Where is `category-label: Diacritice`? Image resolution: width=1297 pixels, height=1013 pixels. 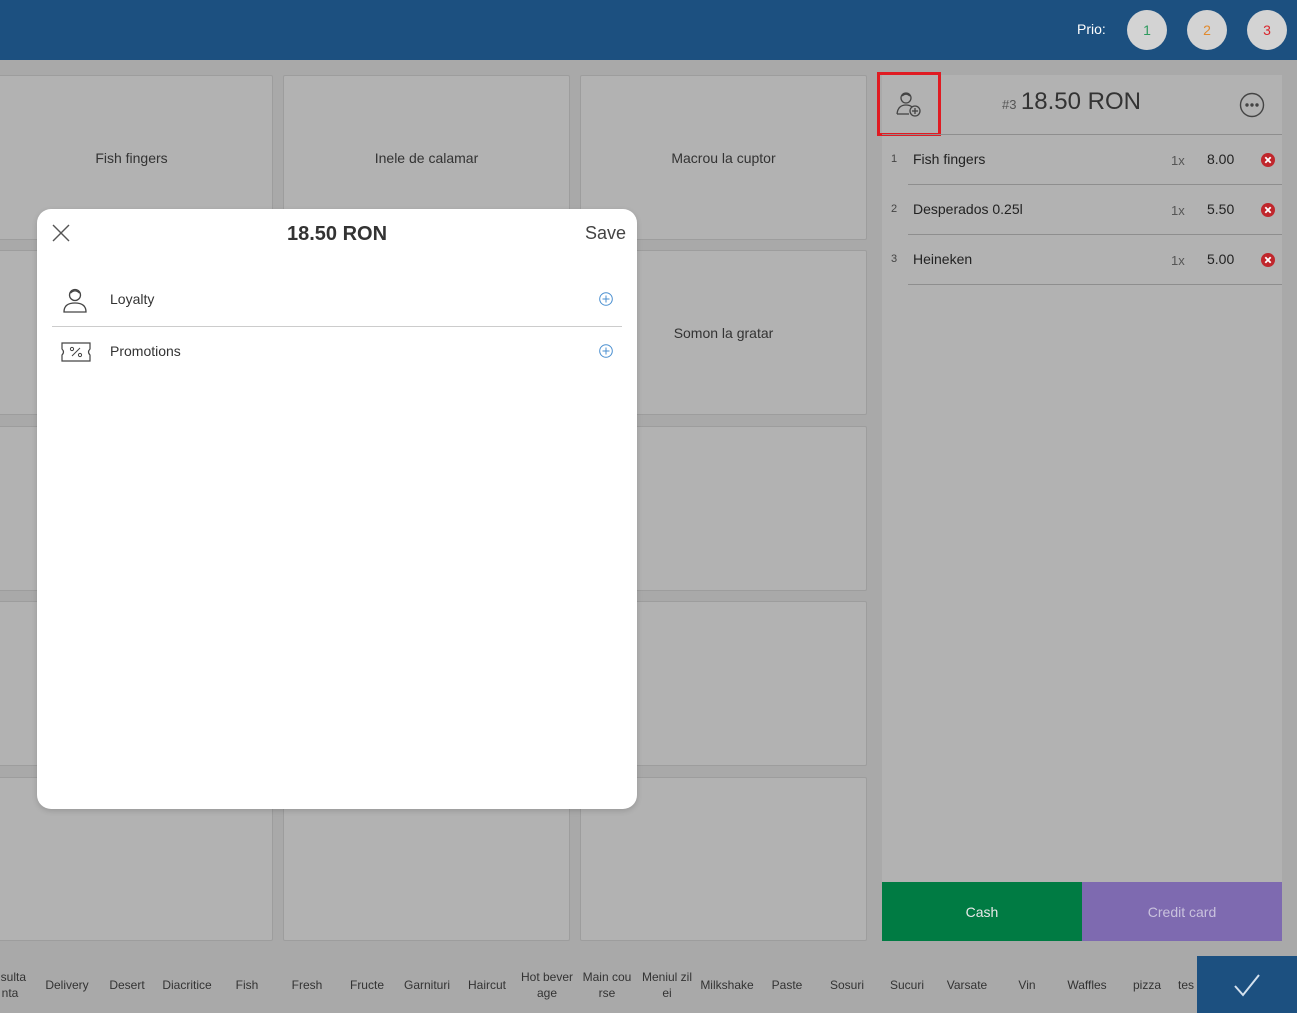
category-label: Diacritice is located at coordinates (187, 984).